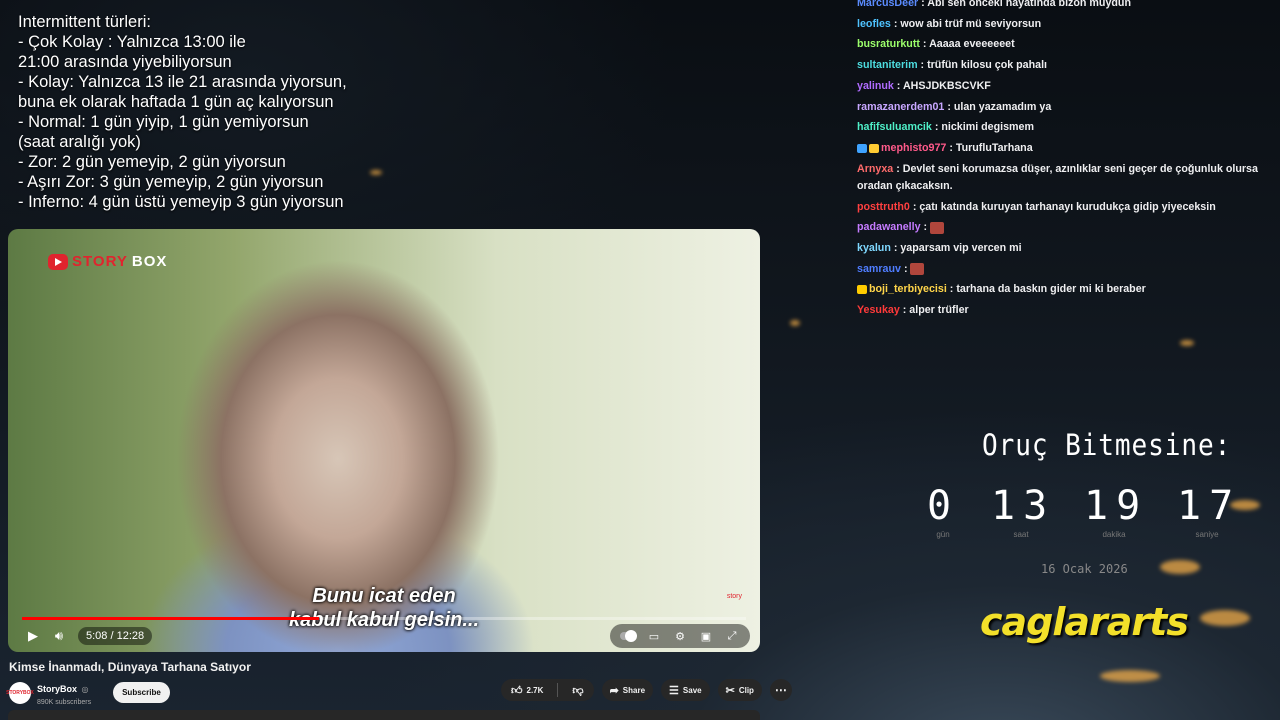  I want to click on autoplay-toggle, so click(628, 636).